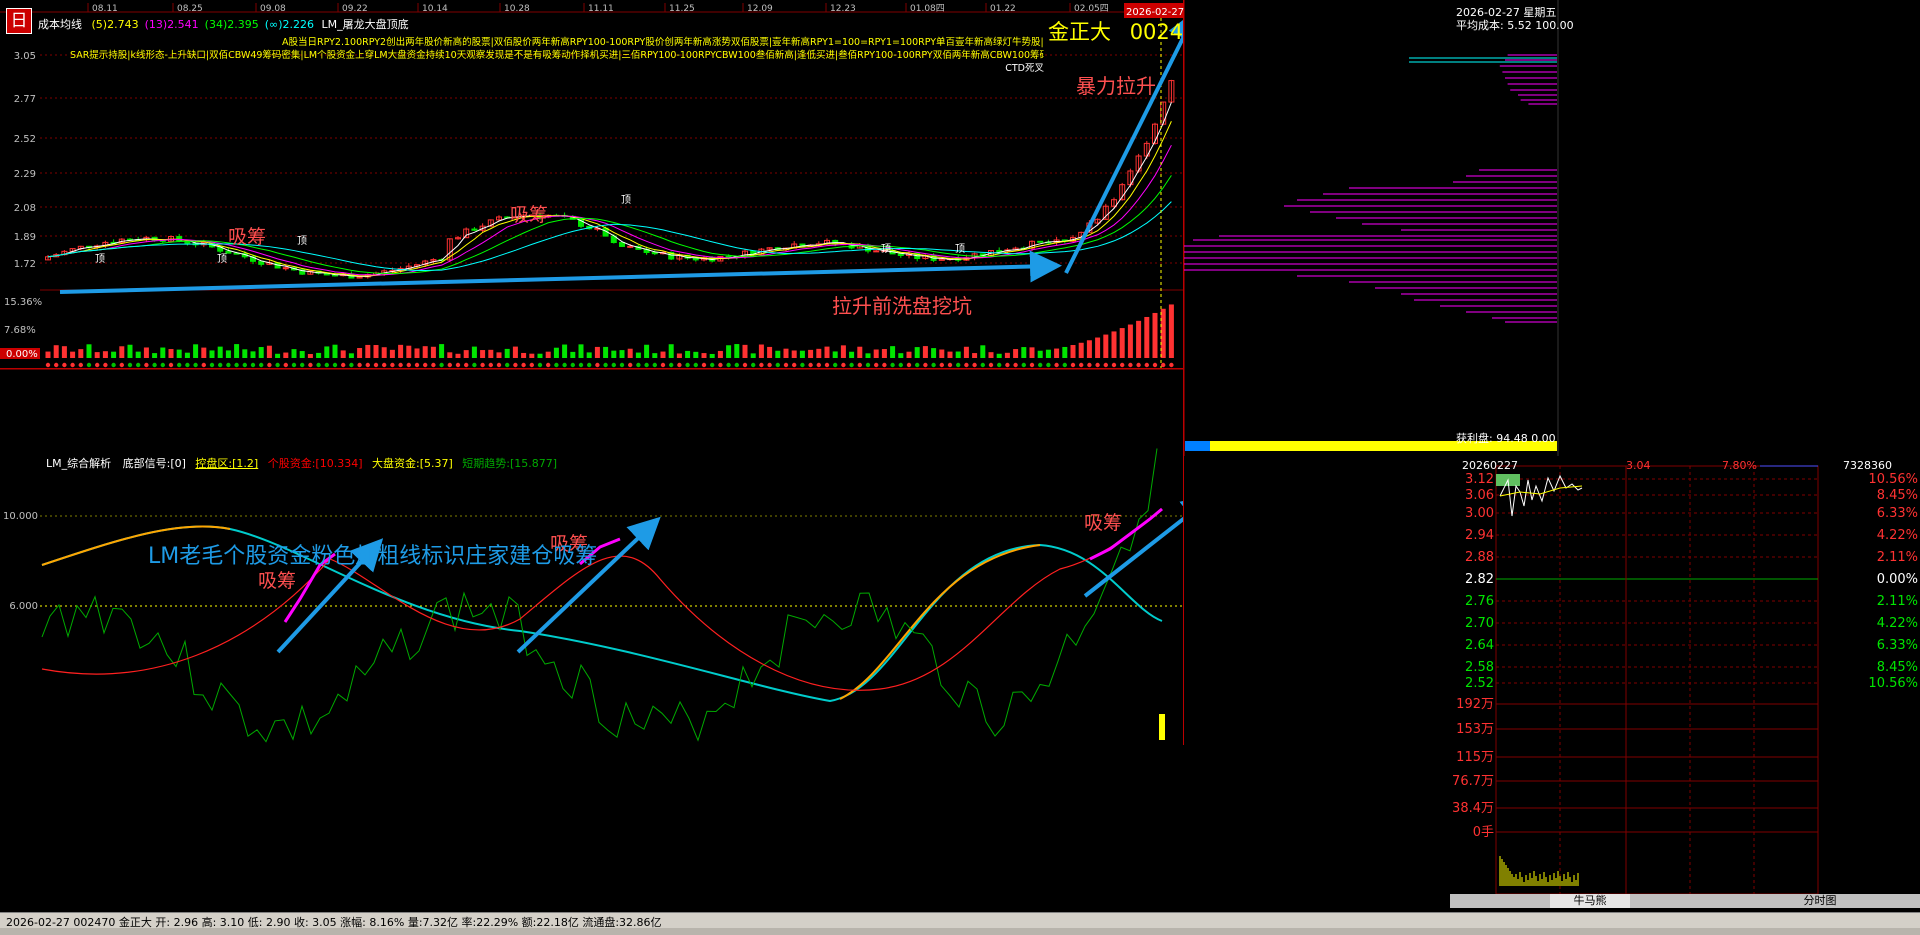 This screenshot has height=935, width=1920. Describe the element at coordinates (20, 330) in the screenshot. I see `volume-label: 7.68%` at that location.